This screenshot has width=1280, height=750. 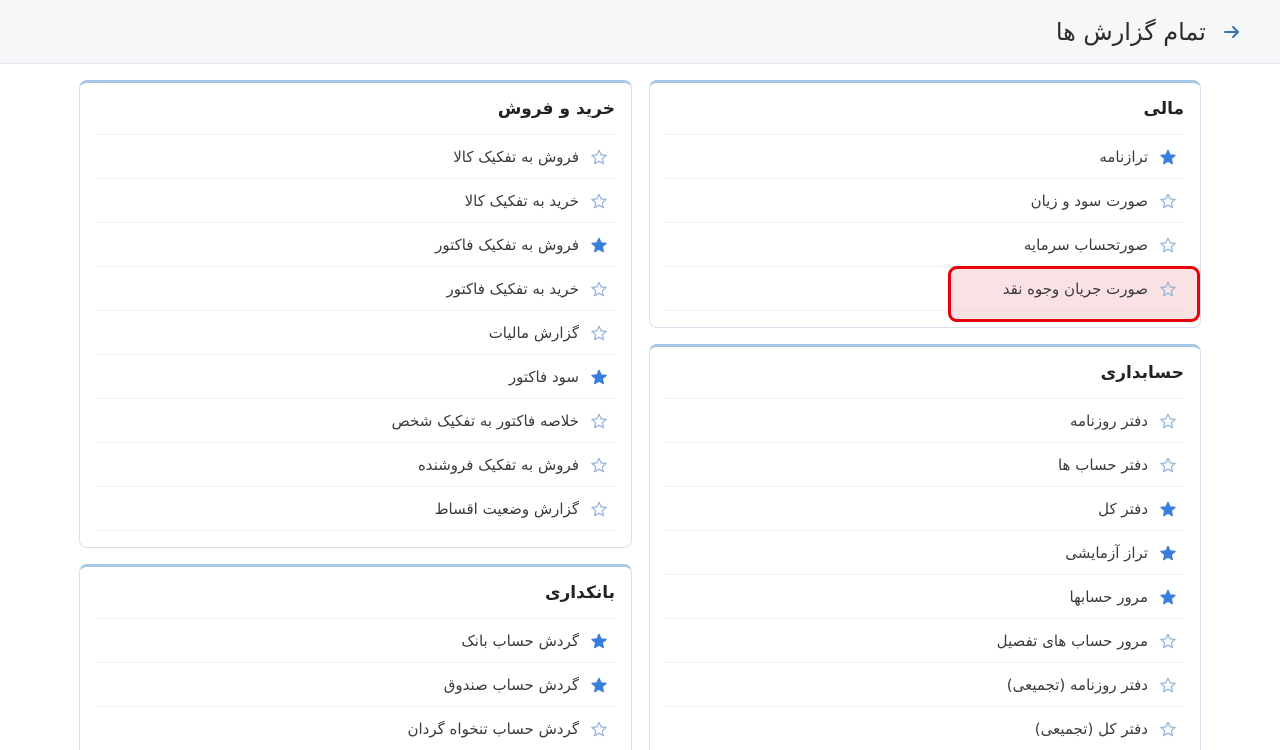 I want to click on report-item-label: مرور حساب های تفصیل, so click(x=1072, y=640).